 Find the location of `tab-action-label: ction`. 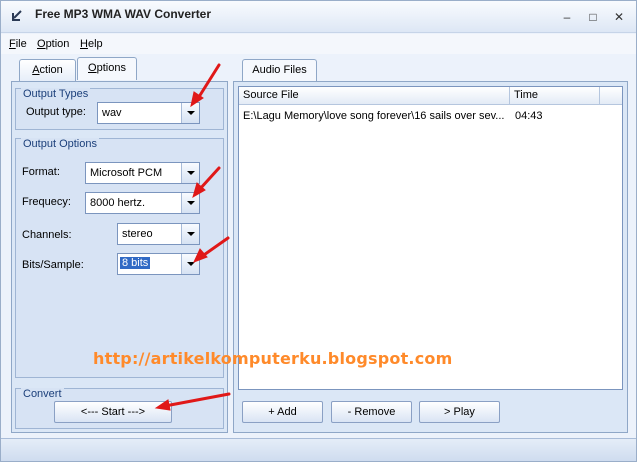

tab-action-label: ction is located at coordinates (51, 70).